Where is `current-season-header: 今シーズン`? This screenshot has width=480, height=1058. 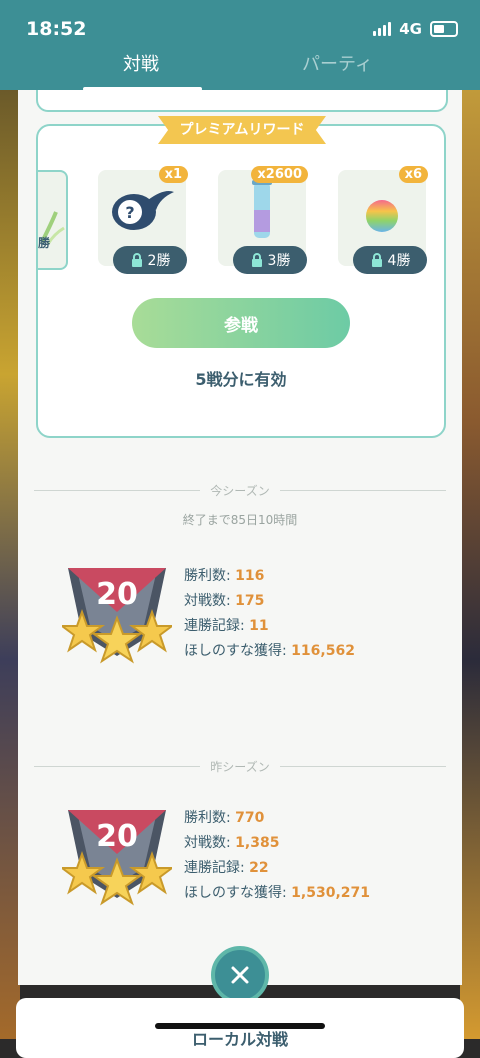
current-season-header: 今シーズン is located at coordinates (240, 490).